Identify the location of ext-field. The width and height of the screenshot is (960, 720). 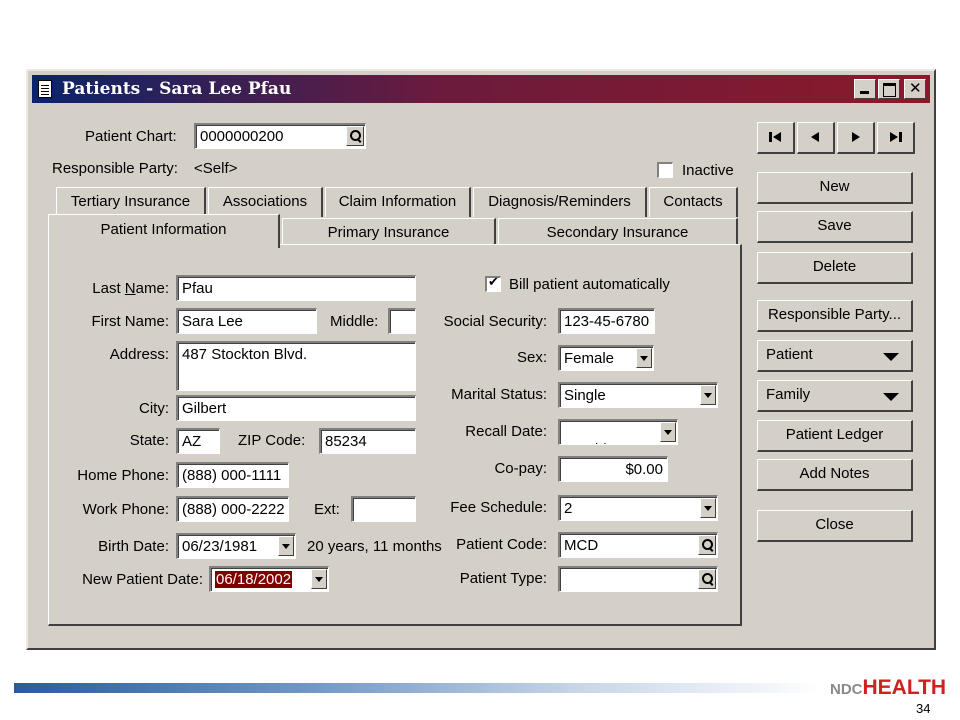
(383, 509).